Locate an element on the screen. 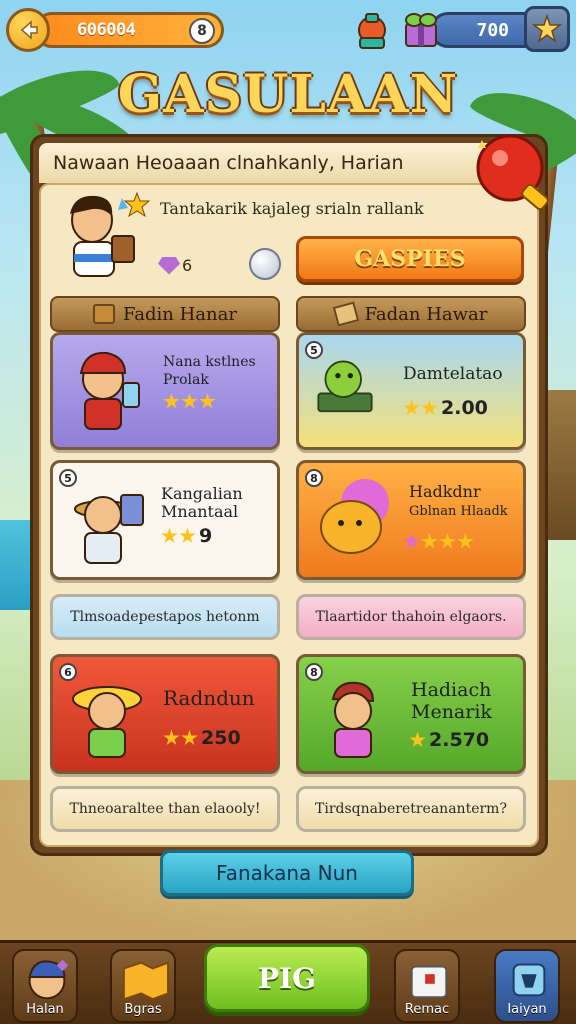 The height and width of the screenshot is (1024, 576). potion-icon is located at coordinates (372, 30).